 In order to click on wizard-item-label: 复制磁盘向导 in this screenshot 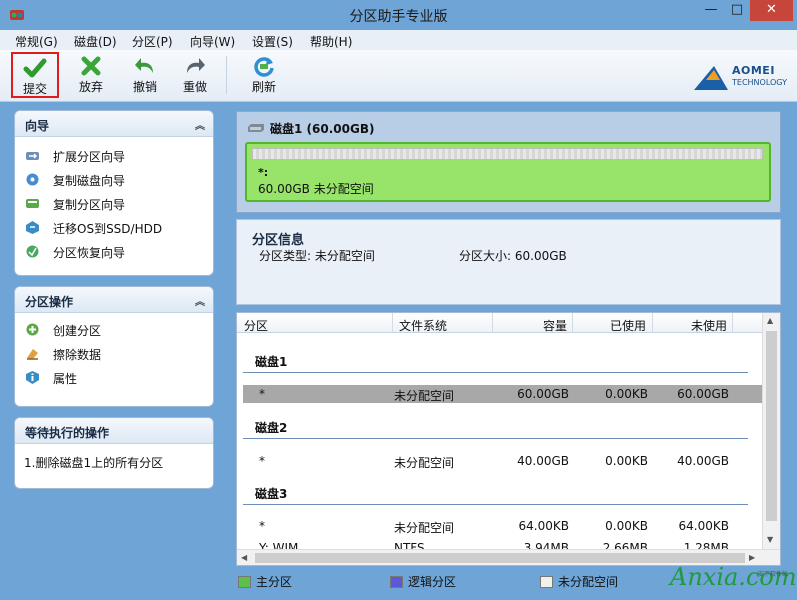, I will do `click(89, 181)`.